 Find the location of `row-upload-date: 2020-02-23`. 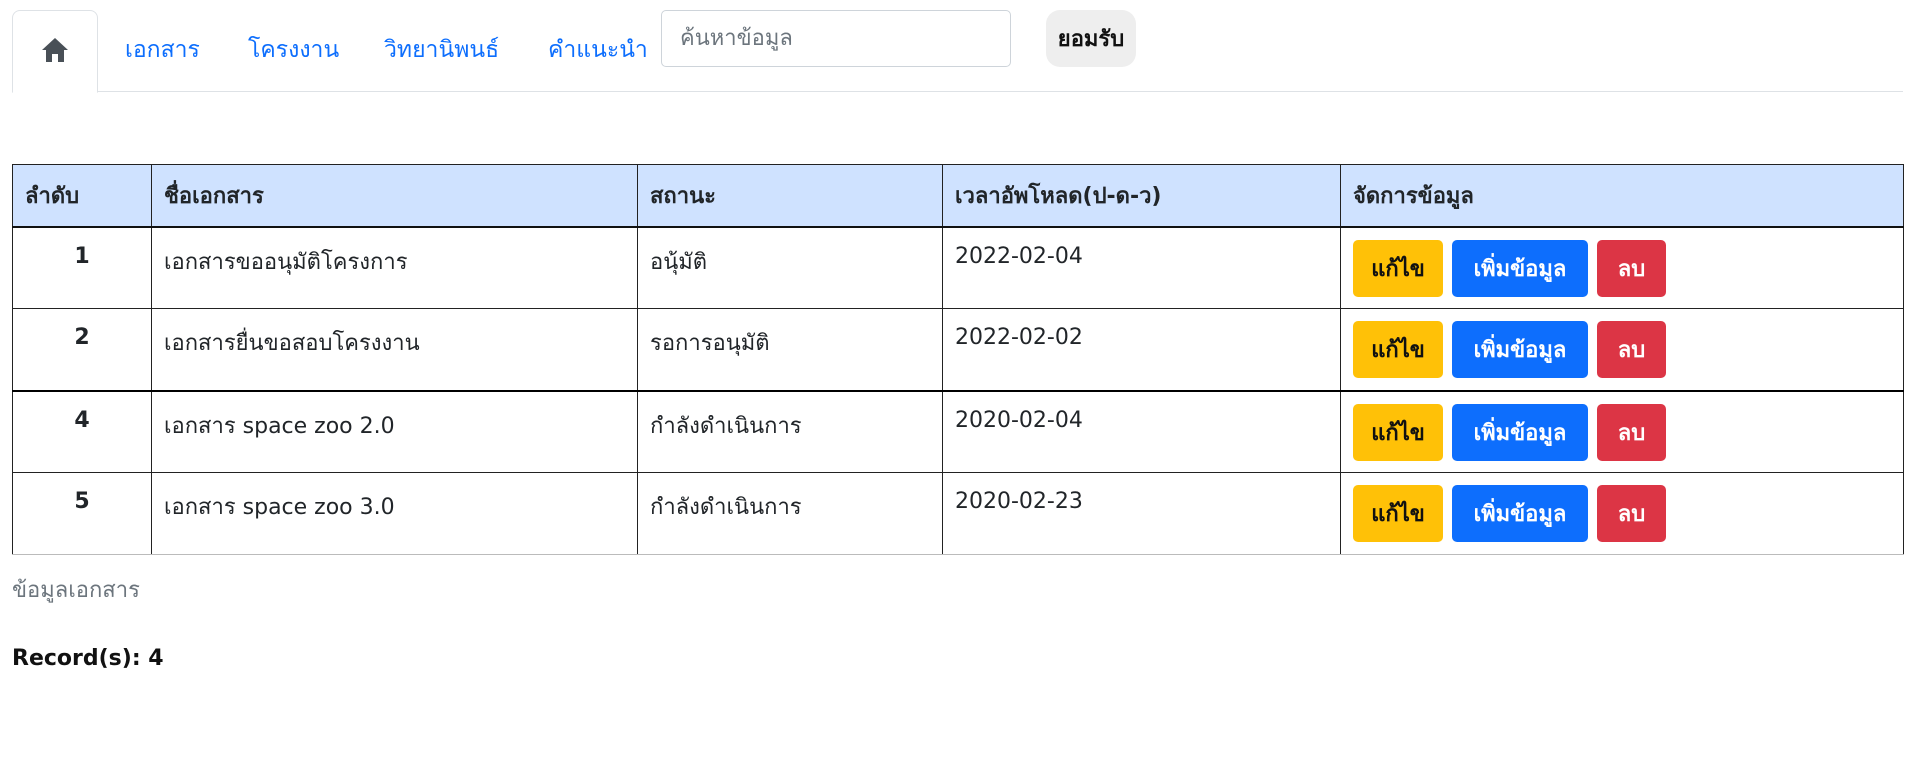

row-upload-date: 2020-02-23 is located at coordinates (1141, 513).